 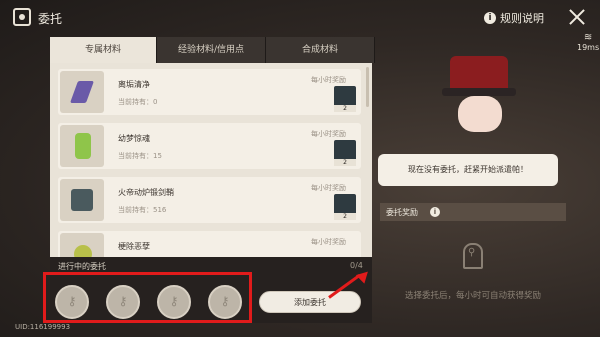 I want to click on wifi-icon: ≋, so click(x=588, y=37).